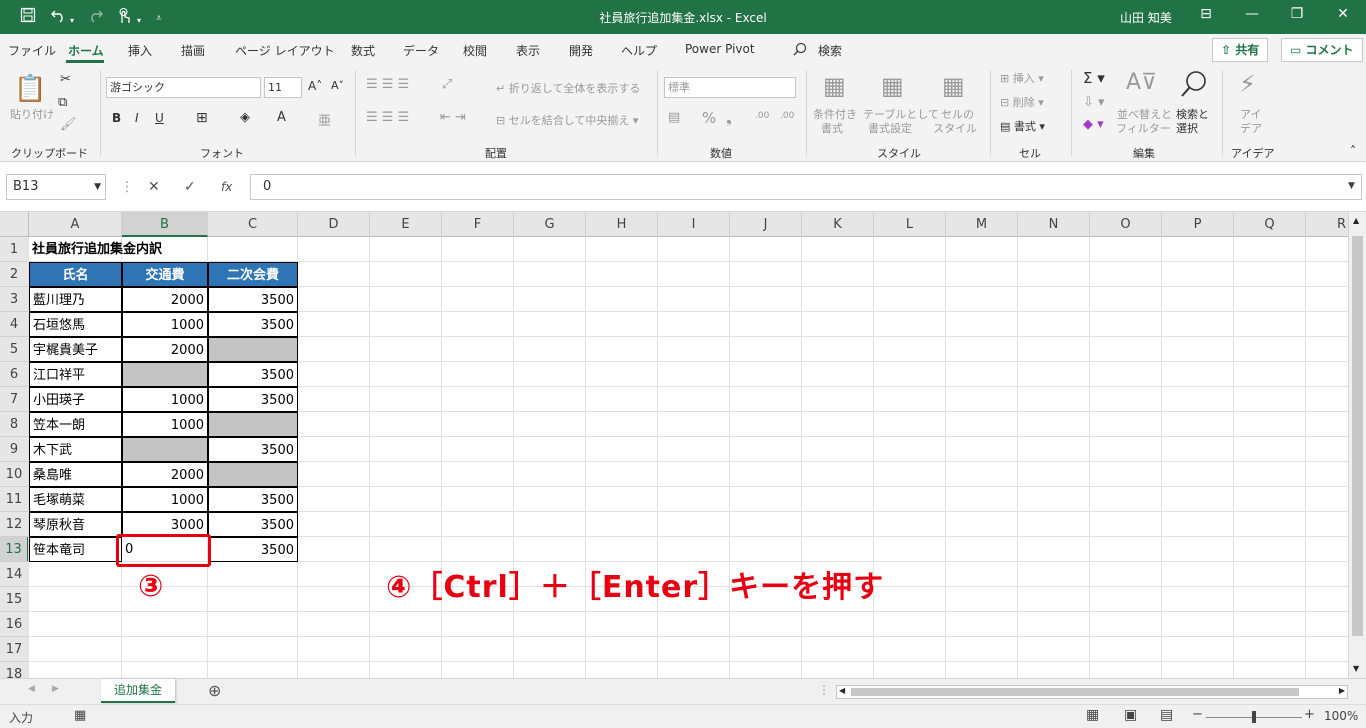  Describe the element at coordinates (475, 50) in the screenshot. I see `tab-review: 校閲` at that location.